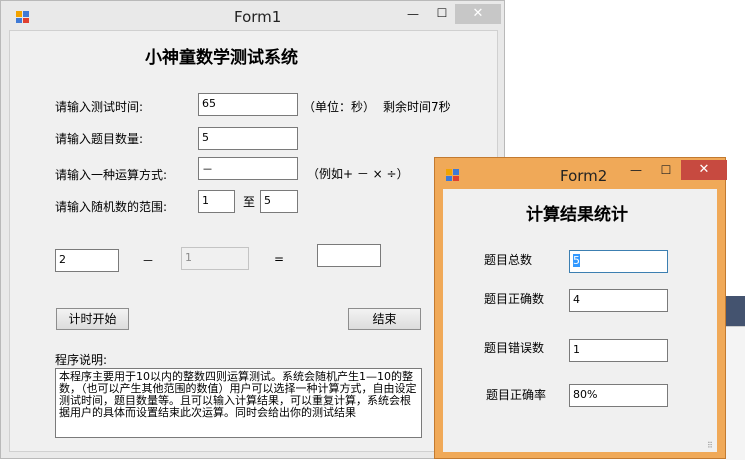 This screenshot has width=745, height=460. Describe the element at coordinates (508, 260) in the screenshot. I see `total-label: 题目总数` at that location.